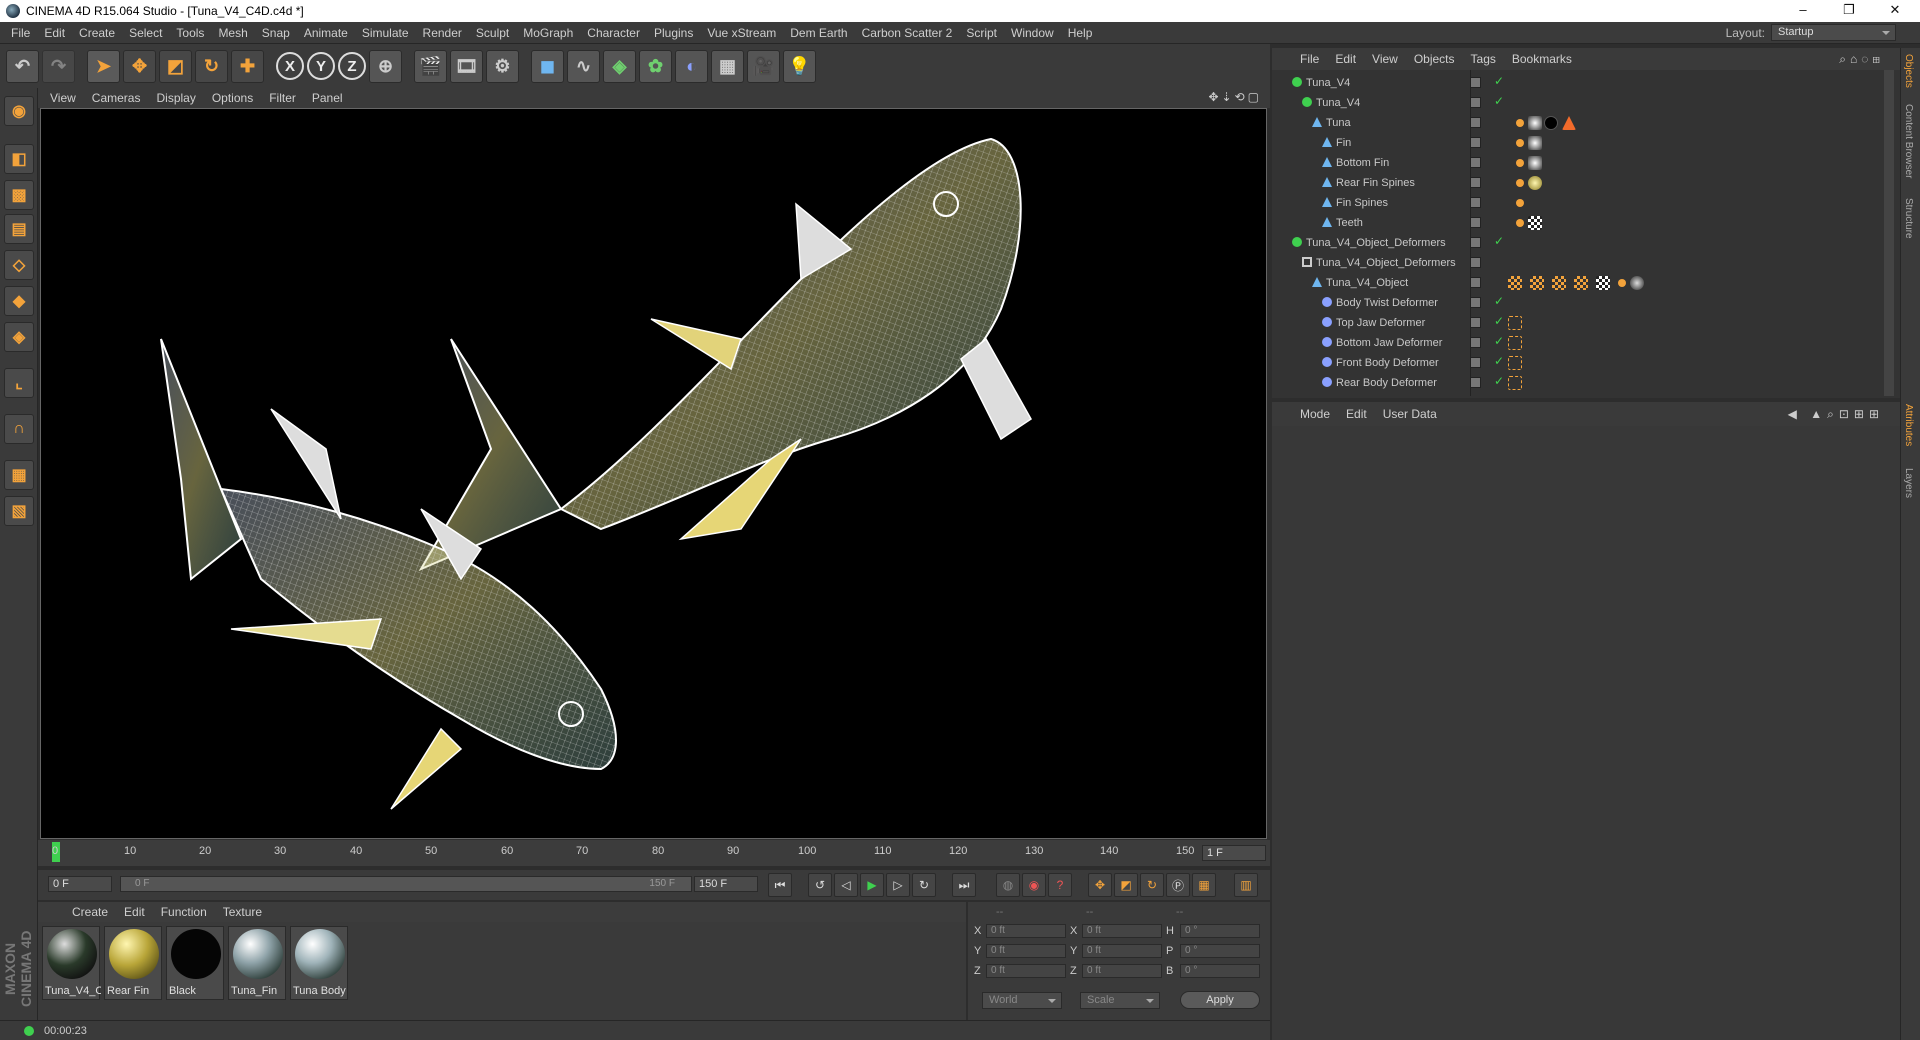 The image size is (1920, 1040). I want to click on point-level-key-icon: ▦, so click(1204, 885).